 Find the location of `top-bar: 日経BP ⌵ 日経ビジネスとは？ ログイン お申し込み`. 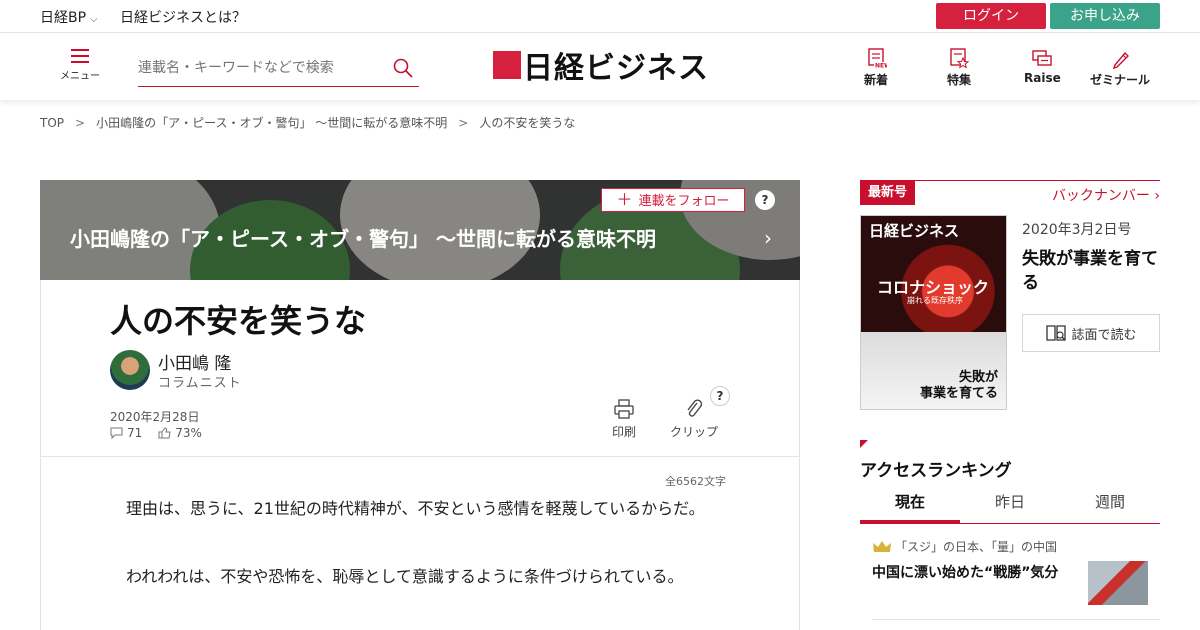

top-bar: 日経BP ⌵ 日経ビジネスとは？ ログイン お申し込み is located at coordinates (600, 16).